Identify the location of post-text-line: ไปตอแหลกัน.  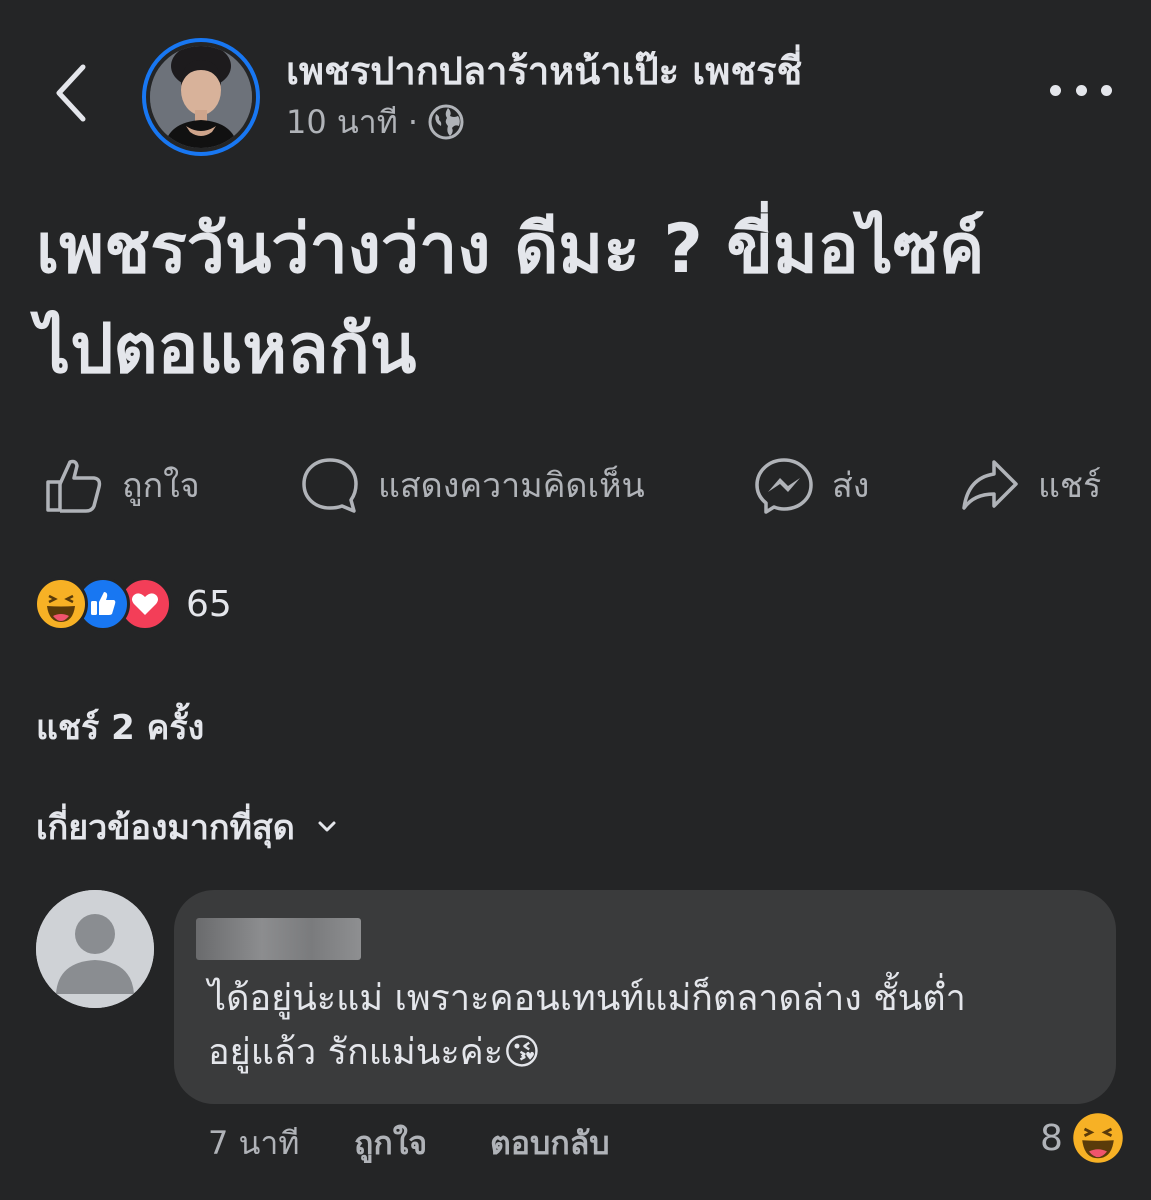
(226, 349).